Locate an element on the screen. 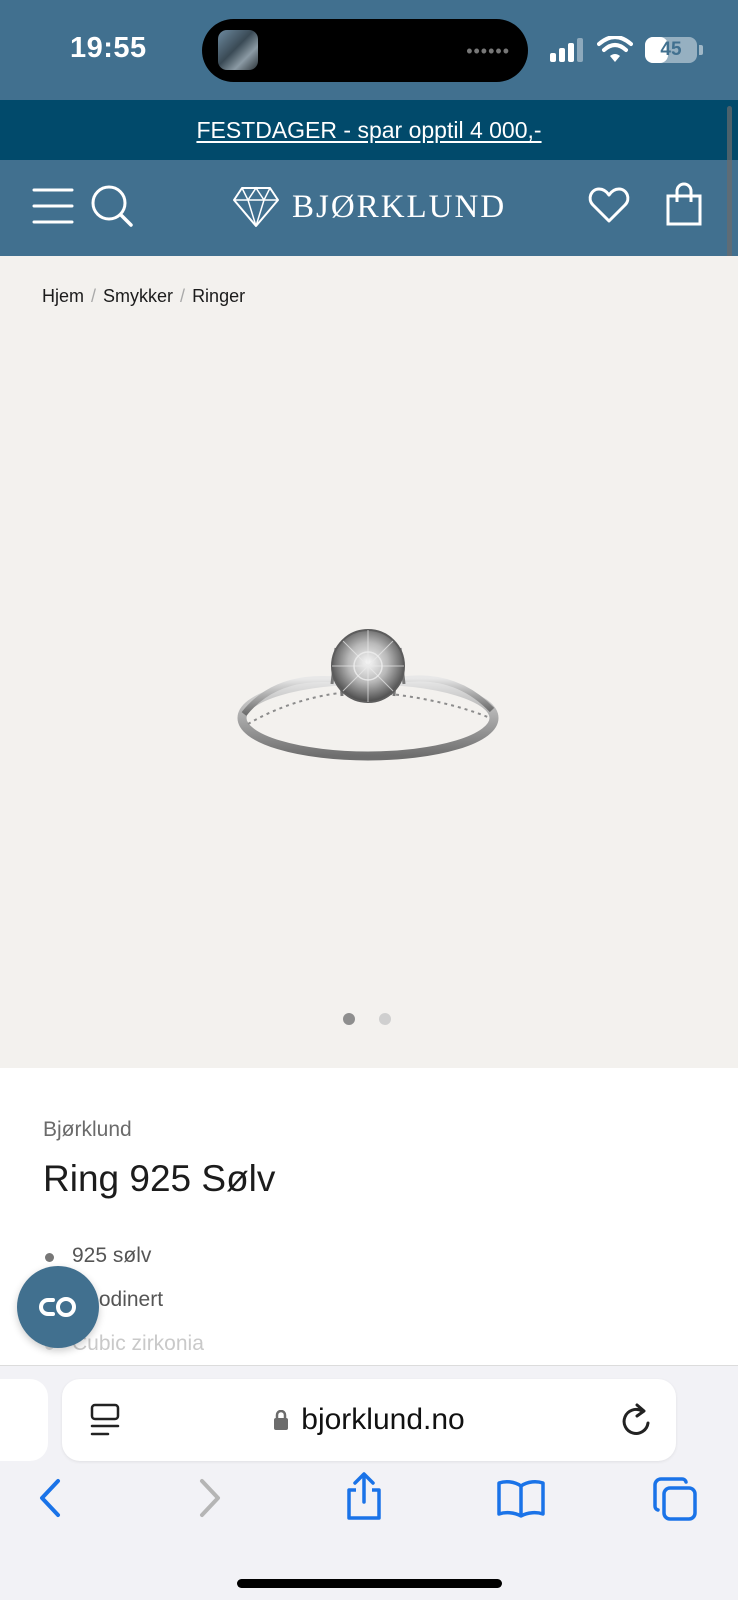 This screenshot has width=738, height=1600. tabs-icon is located at coordinates (675, 1499).